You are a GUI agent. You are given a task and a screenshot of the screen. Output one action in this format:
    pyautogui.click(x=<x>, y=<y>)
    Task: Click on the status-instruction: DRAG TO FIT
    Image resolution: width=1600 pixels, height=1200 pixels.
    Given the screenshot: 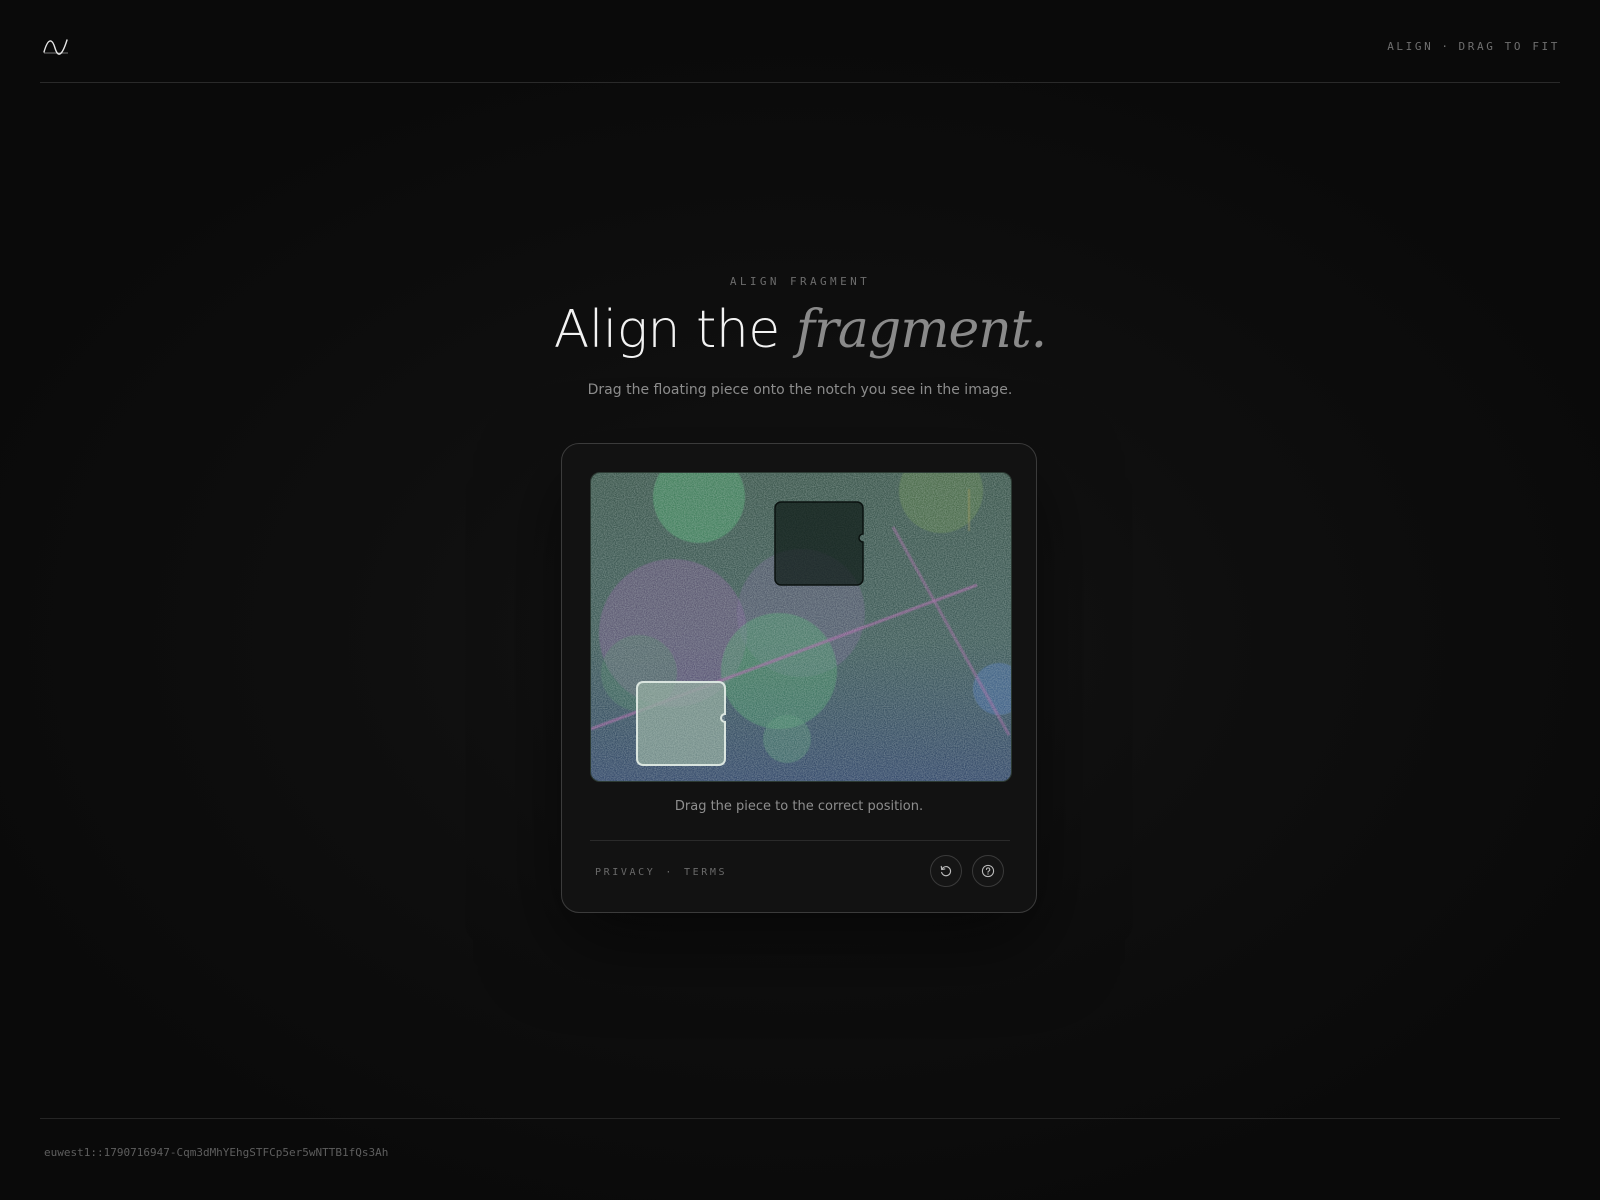 What is the action you would take?
    pyautogui.click(x=1509, y=46)
    